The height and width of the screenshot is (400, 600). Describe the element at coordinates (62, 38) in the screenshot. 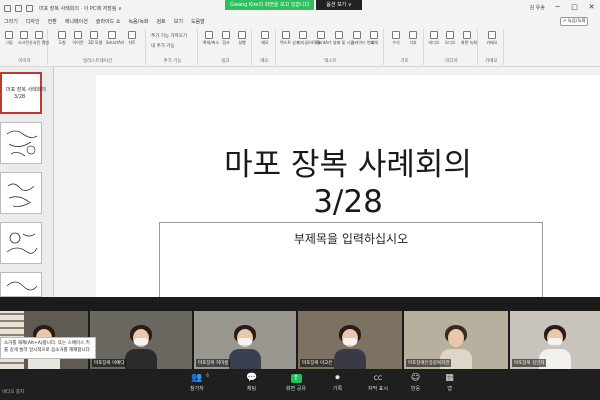

I see `shapes-button: 도형` at that location.